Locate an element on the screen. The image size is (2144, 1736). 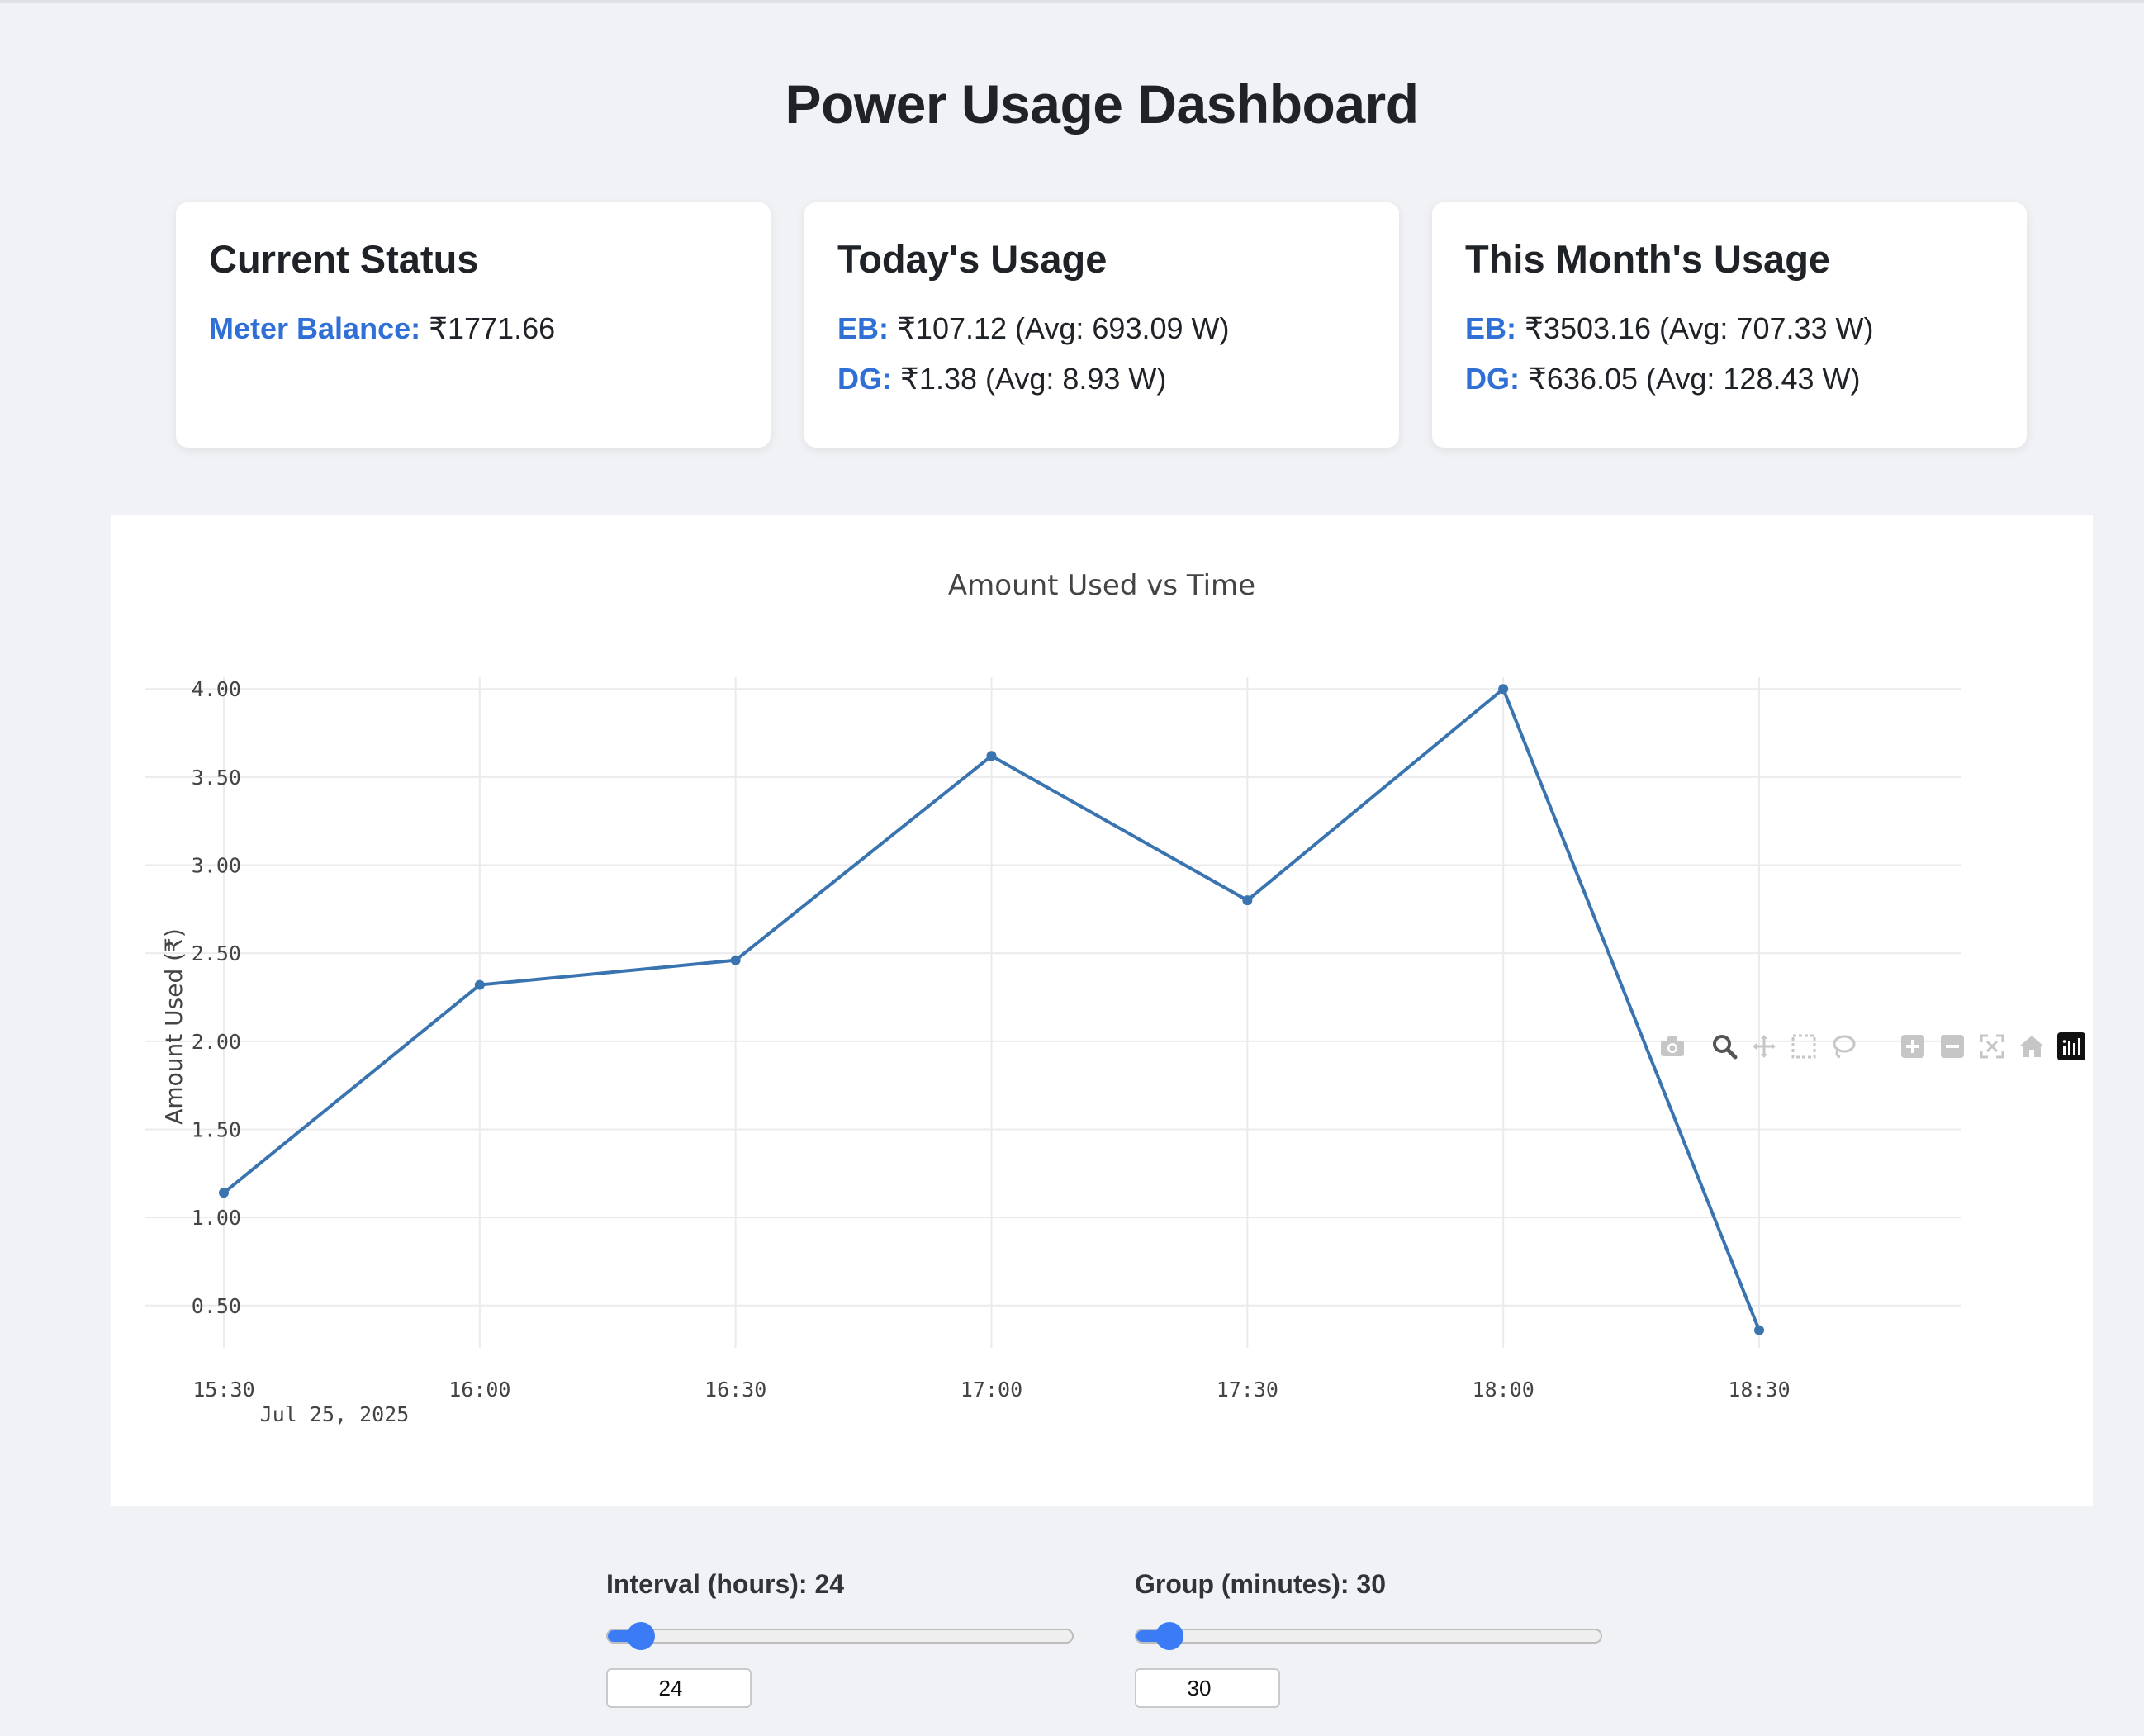
group-label: Group (minutes): 30 is located at coordinates (1261, 1584).